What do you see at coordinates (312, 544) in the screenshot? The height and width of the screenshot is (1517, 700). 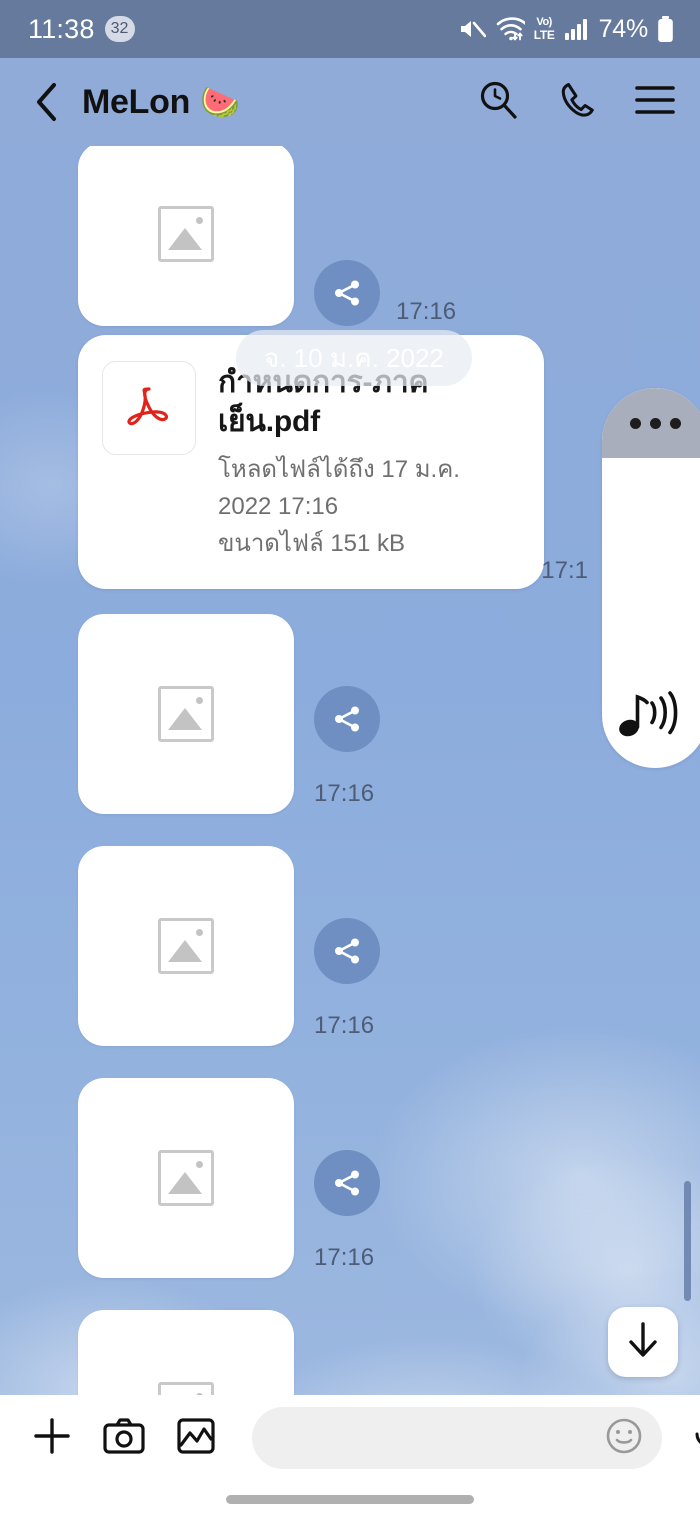 I see `file-size: ขนาดไฟล์ 151 kB` at bounding box center [312, 544].